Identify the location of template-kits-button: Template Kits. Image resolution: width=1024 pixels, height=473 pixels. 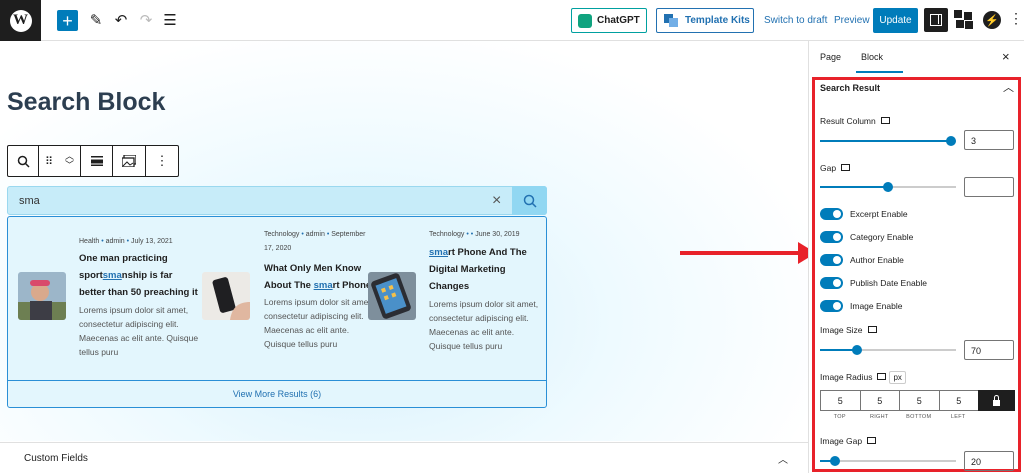
(705, 20).